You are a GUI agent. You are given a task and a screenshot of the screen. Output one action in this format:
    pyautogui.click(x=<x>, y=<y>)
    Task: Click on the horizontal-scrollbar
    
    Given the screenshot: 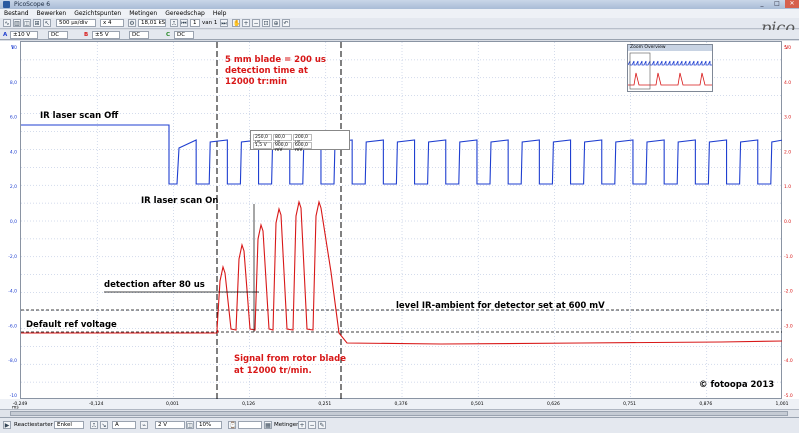 What is the action you would take?
    pyautogui.click(x=399, y=413)
    